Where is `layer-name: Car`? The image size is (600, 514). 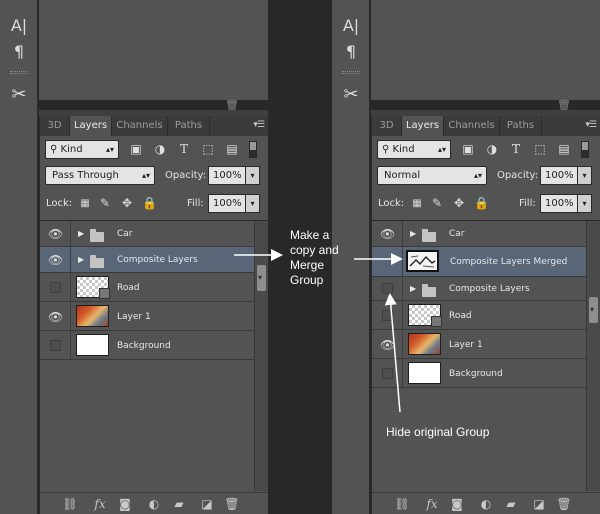
layer-name: Car is located at coordinates (125, 234).